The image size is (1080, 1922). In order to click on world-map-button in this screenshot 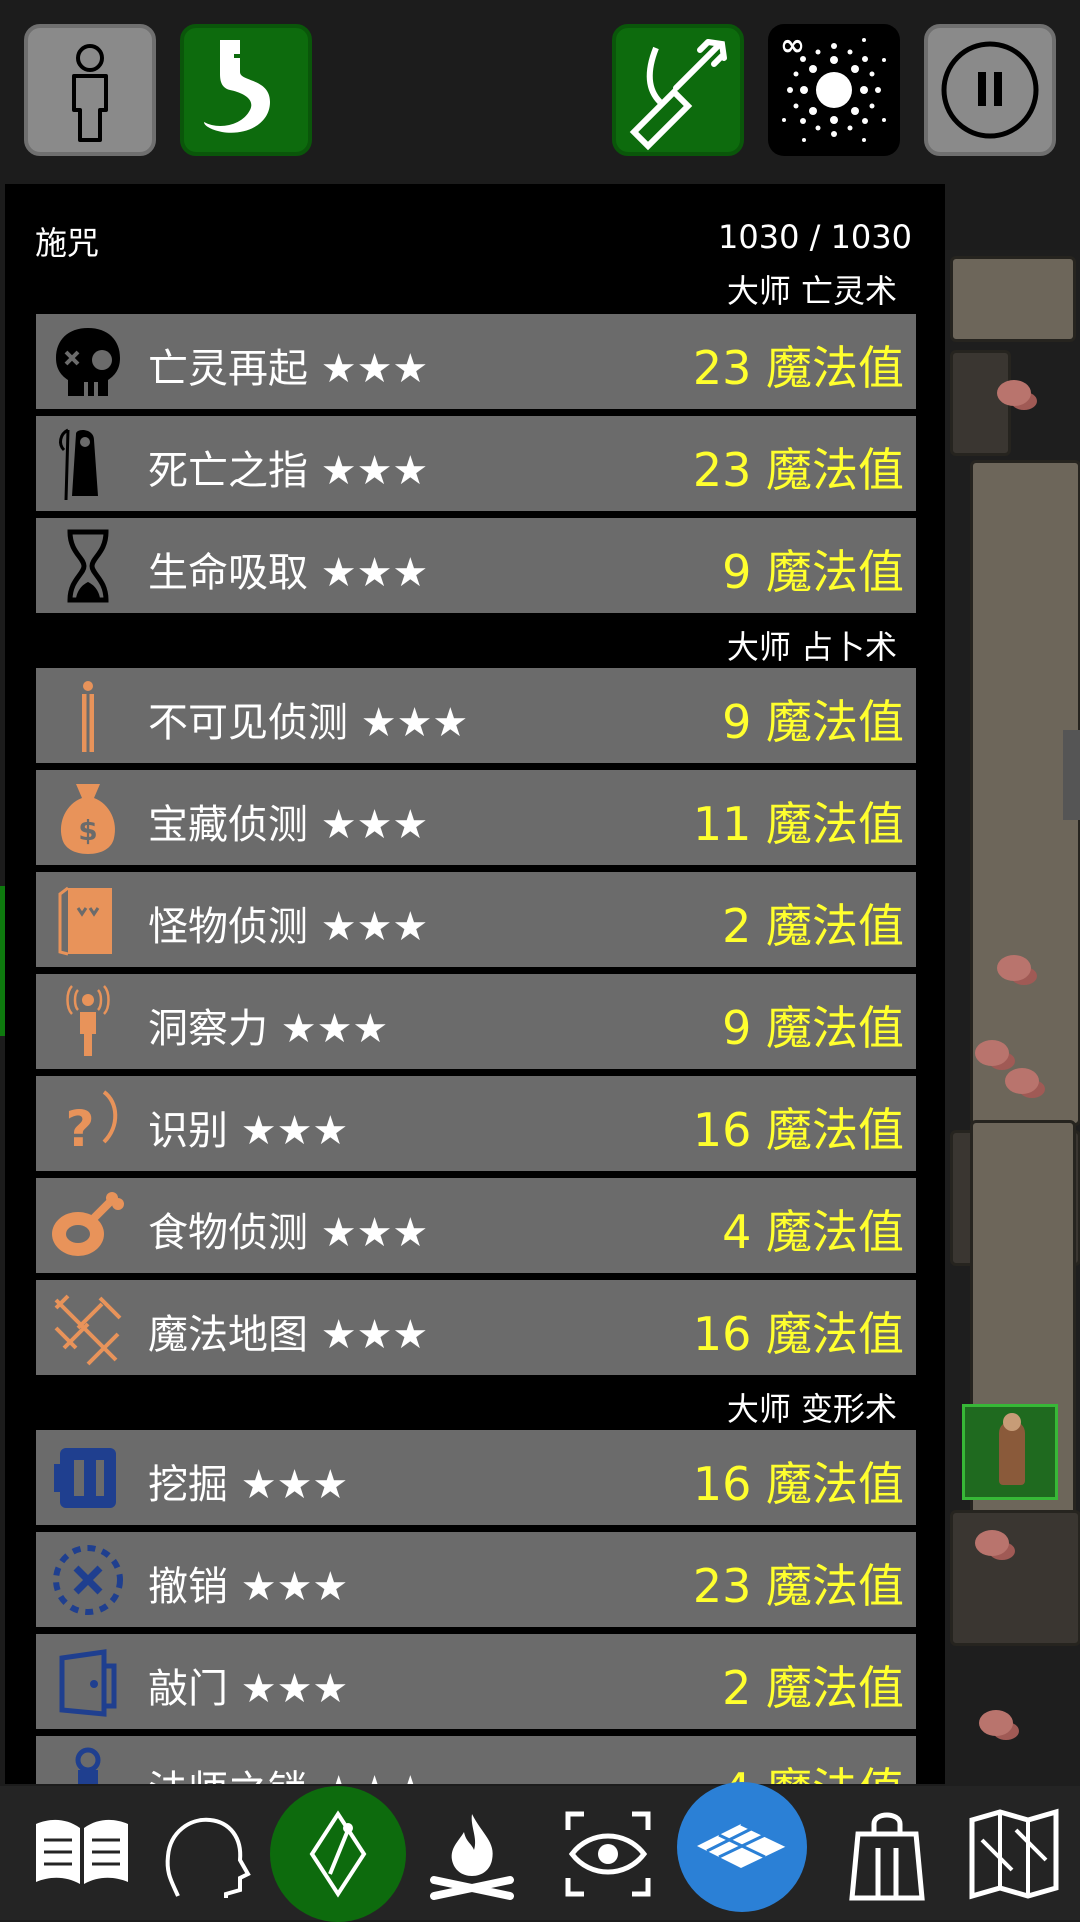, I will do `click(1014, 1854)`.